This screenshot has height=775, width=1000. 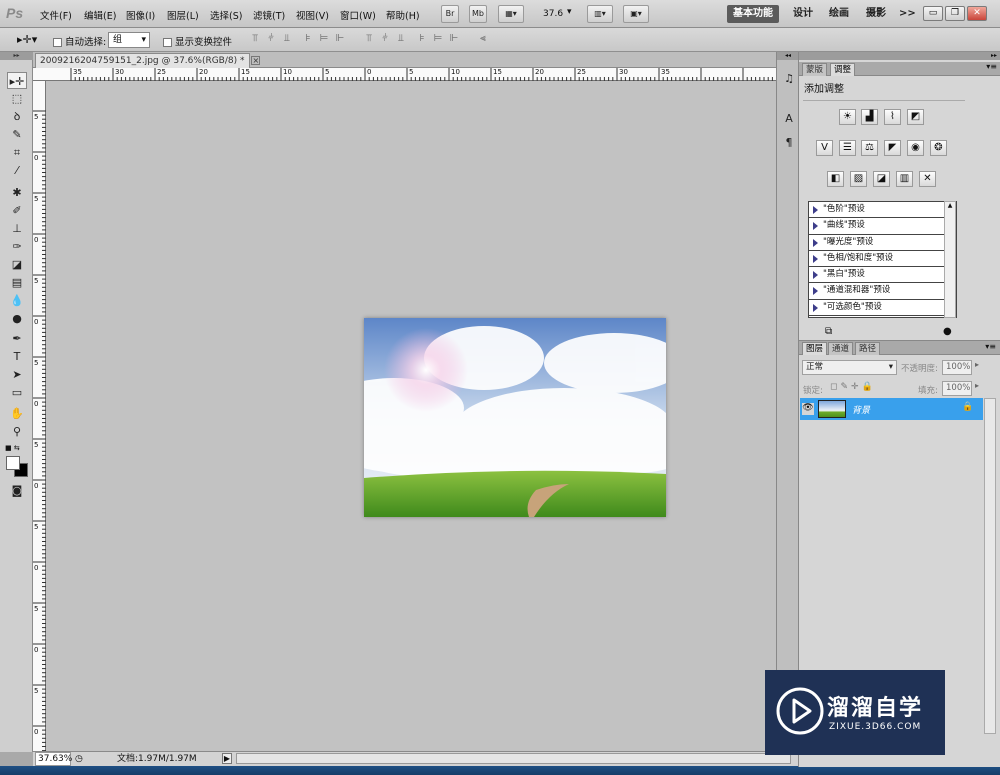 I want to click on menu-view: 视图(V), so click(x=312, y=15).